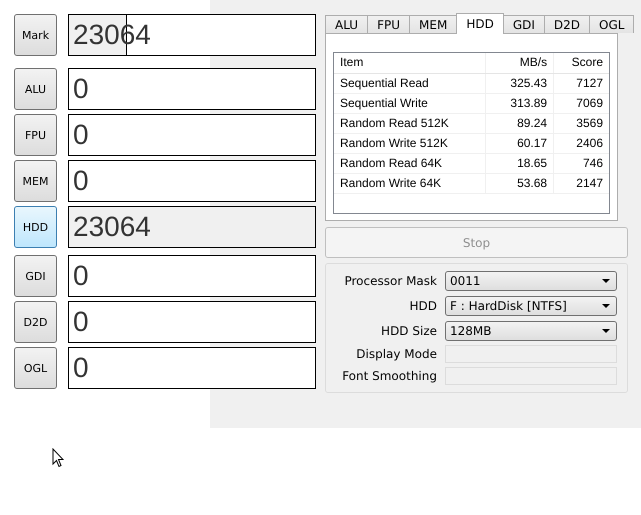 The width and height of the screenshot is (641, 515). I want to click on table-cell: Random Write 512K, so click(410, 143).